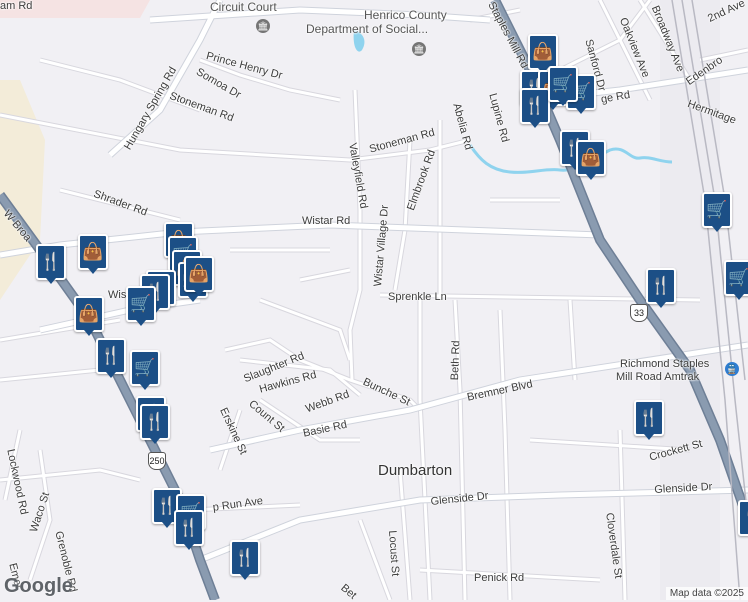 The width and height of the screenshot is (748, 602). What do you see at coordinates (38, 586) in the screenshot?
I see `google-logo: Google` at bounding box center [38, 586].